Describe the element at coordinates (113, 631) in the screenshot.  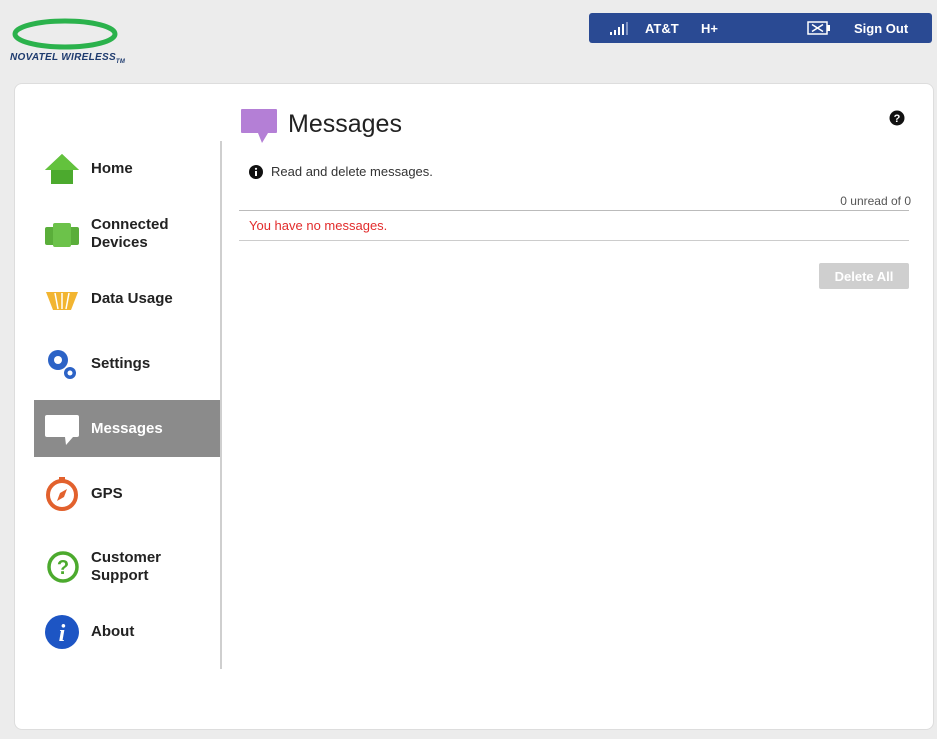
I see `sidebar-item-label: About` at that location.